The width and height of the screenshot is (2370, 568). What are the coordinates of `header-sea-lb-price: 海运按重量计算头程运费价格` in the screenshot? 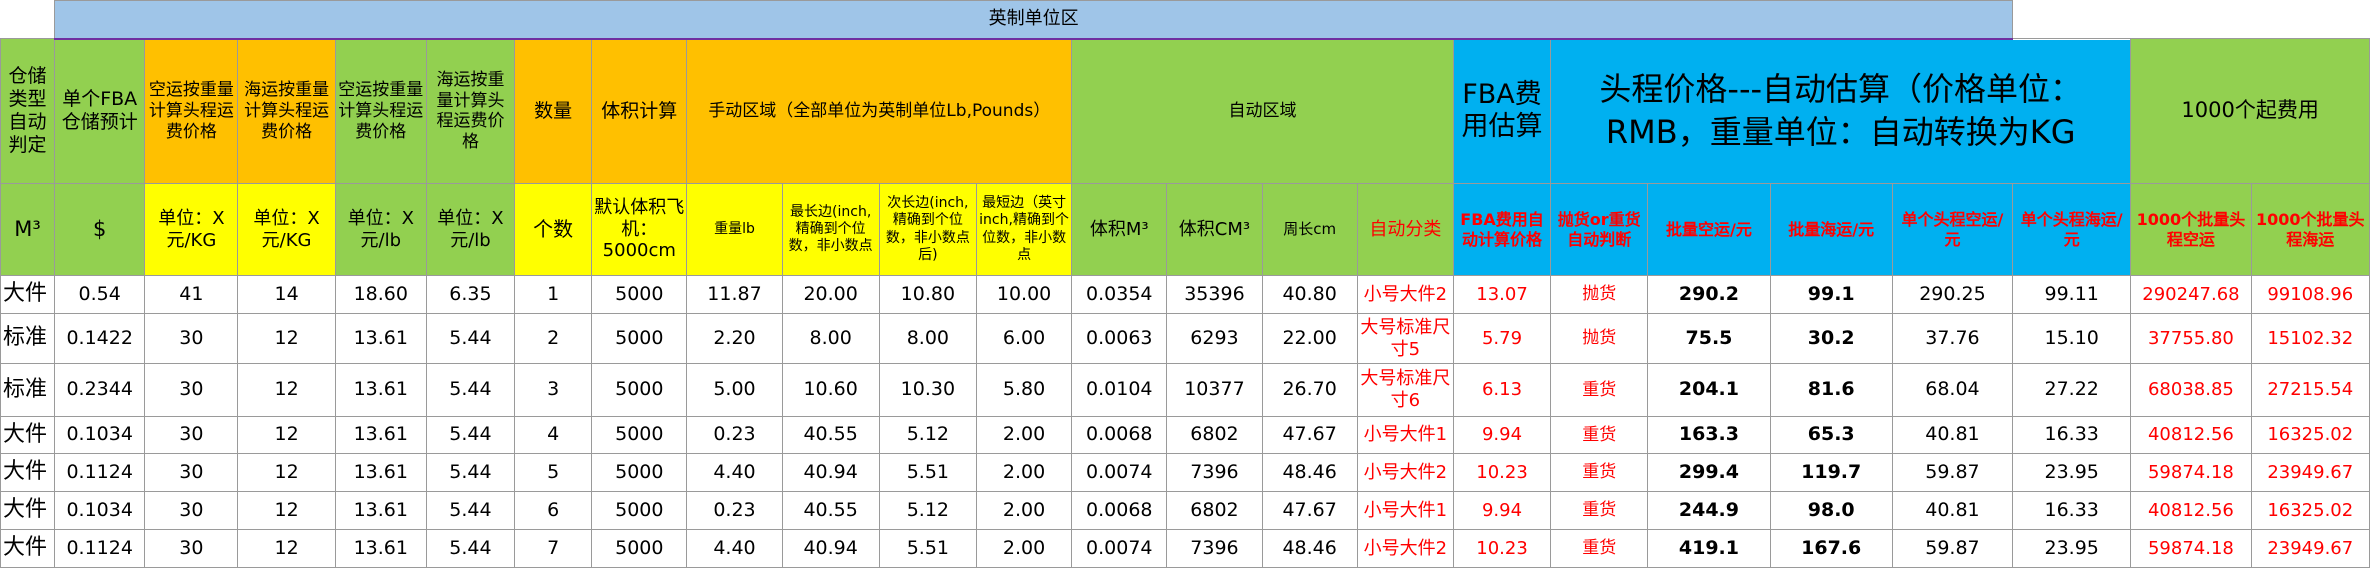 It's located at (470, 111).